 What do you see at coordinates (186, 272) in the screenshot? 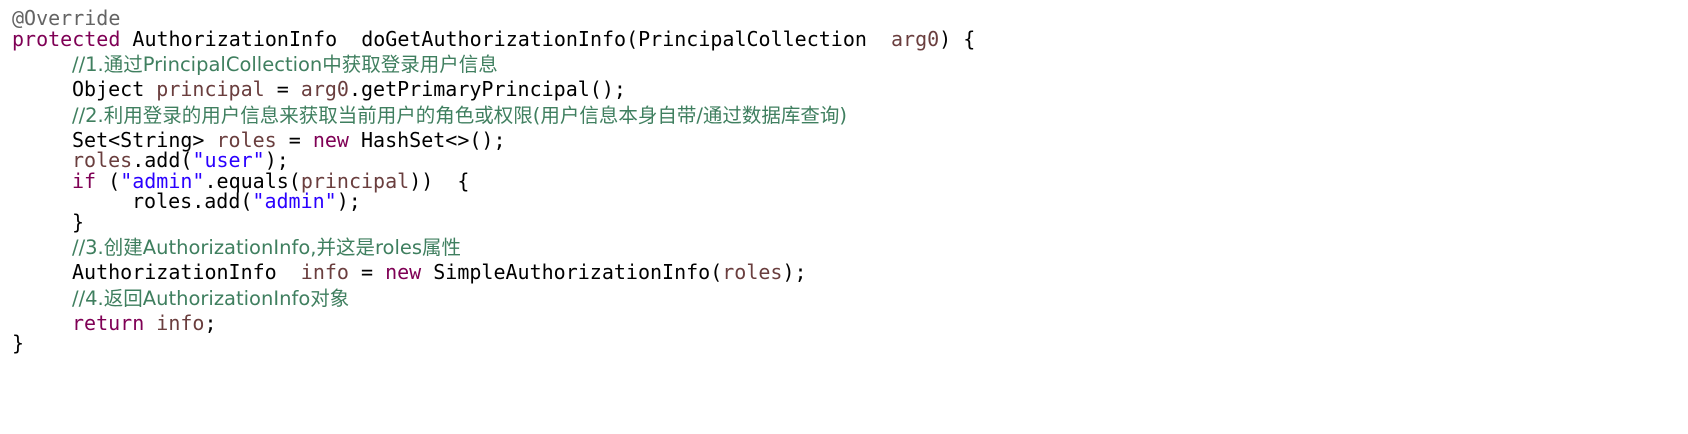
I see `type-authorization-info: AuthorizationInfo` at bounding box center [186, 272].